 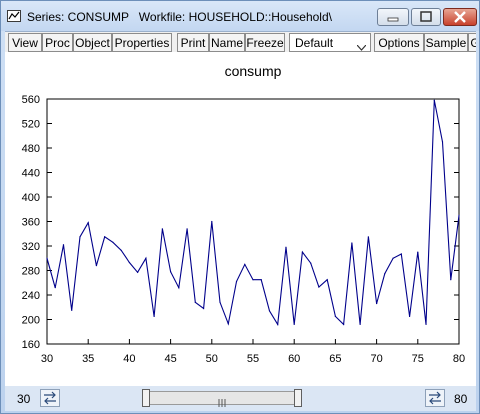 What do you see at coordinates (88, 359) in the screenshot?
I see `x-tick-label: 35` at bounding box center [88, 359].